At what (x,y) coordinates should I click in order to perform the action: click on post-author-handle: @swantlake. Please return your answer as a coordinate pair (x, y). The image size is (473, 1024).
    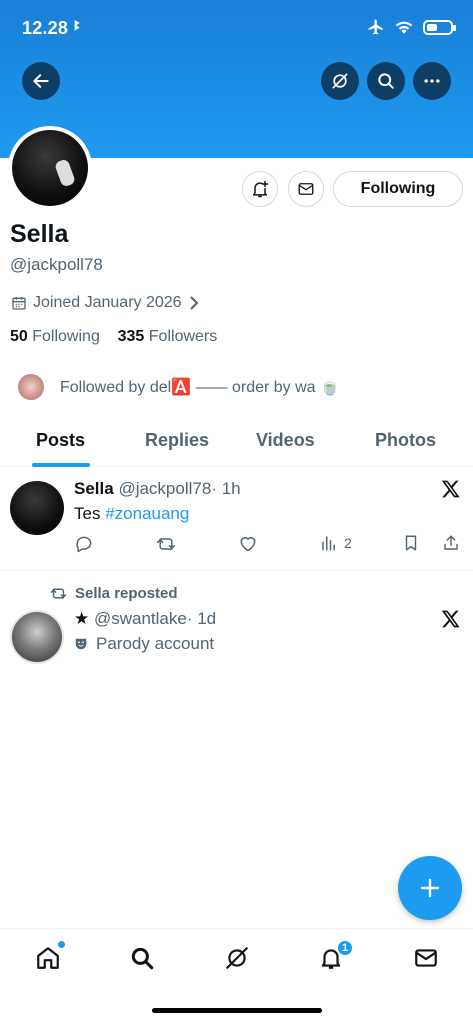
    Looking at the image, I should click on (140, 618).